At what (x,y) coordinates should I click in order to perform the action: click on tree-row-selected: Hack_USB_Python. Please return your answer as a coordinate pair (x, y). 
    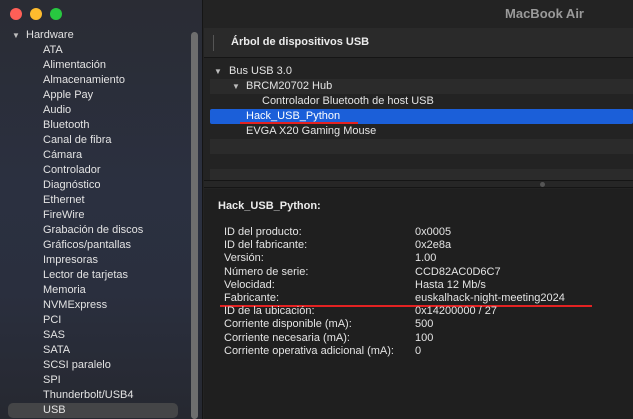
    Looking at the image, I should click on (421, 116).